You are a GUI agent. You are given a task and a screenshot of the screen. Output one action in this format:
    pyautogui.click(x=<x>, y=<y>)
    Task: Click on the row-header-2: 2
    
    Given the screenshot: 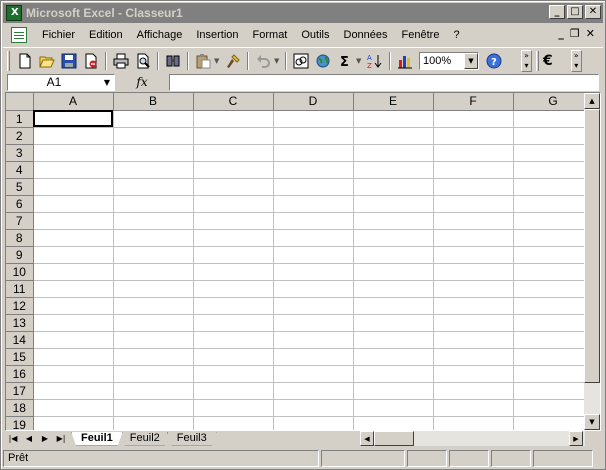 What is the action you would take?
    pyautogui.click(x=20, y=136)
    